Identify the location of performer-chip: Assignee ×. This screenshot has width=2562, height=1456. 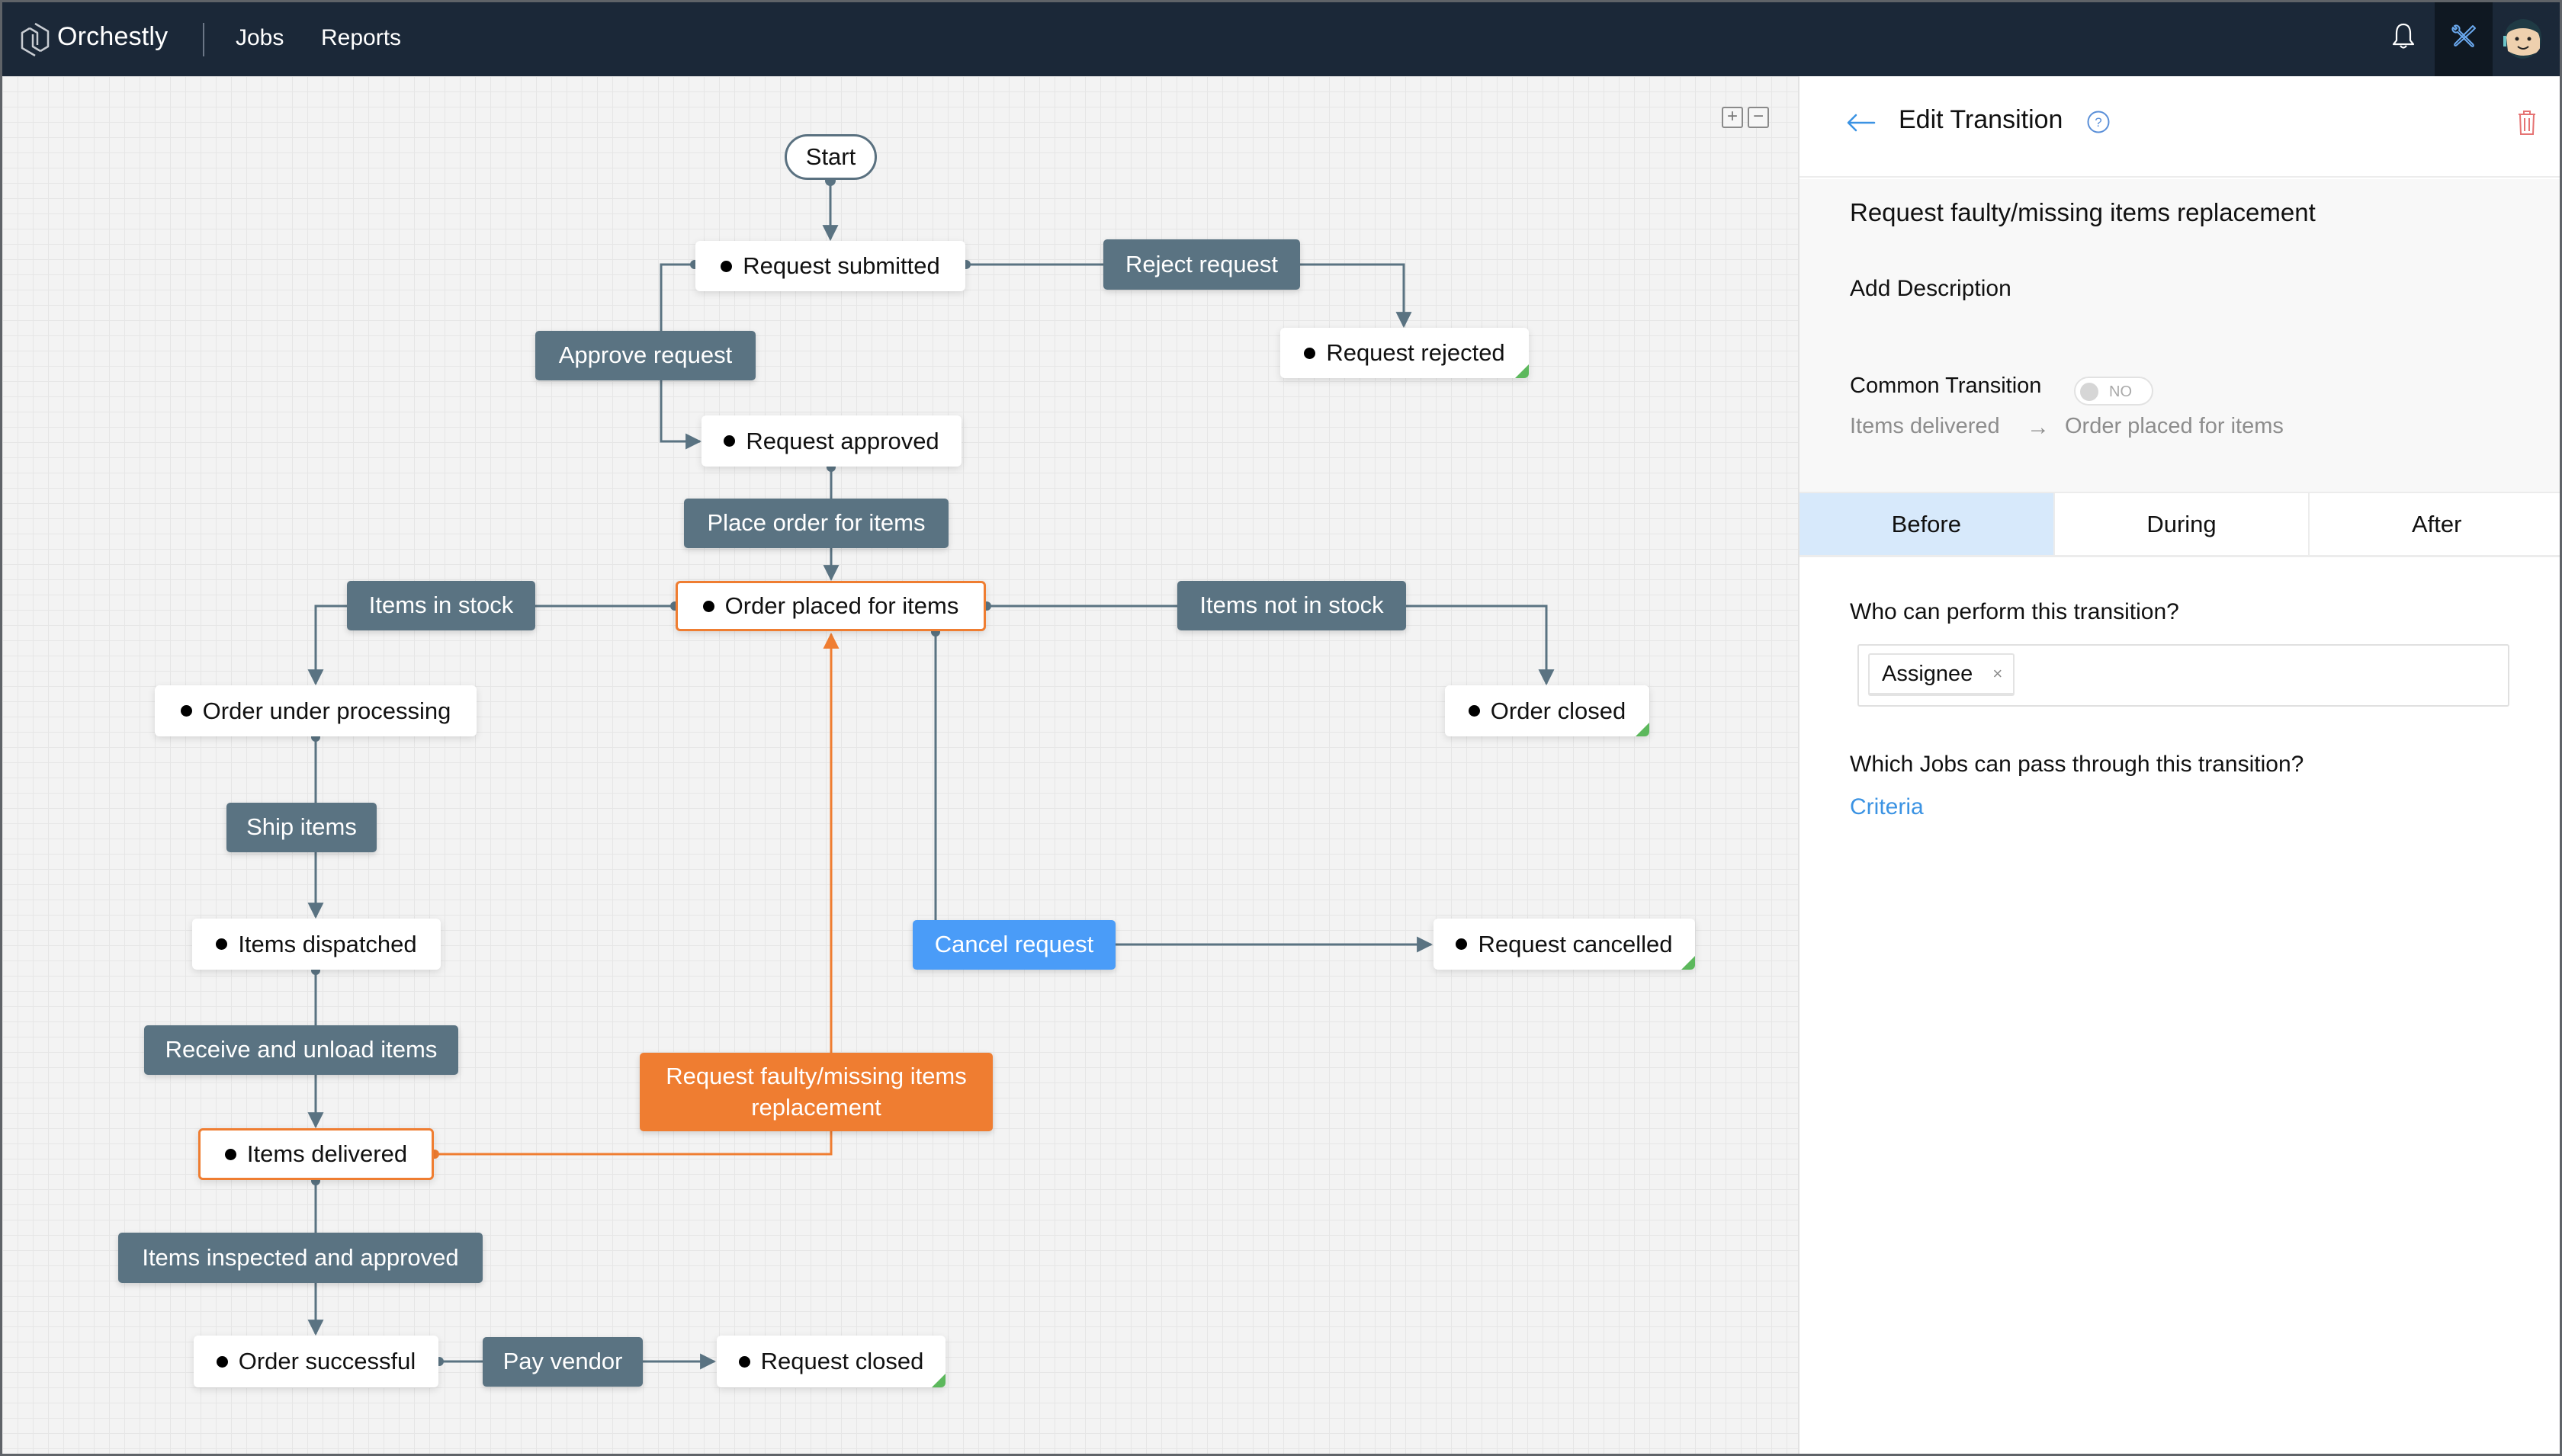
(1941, 674).